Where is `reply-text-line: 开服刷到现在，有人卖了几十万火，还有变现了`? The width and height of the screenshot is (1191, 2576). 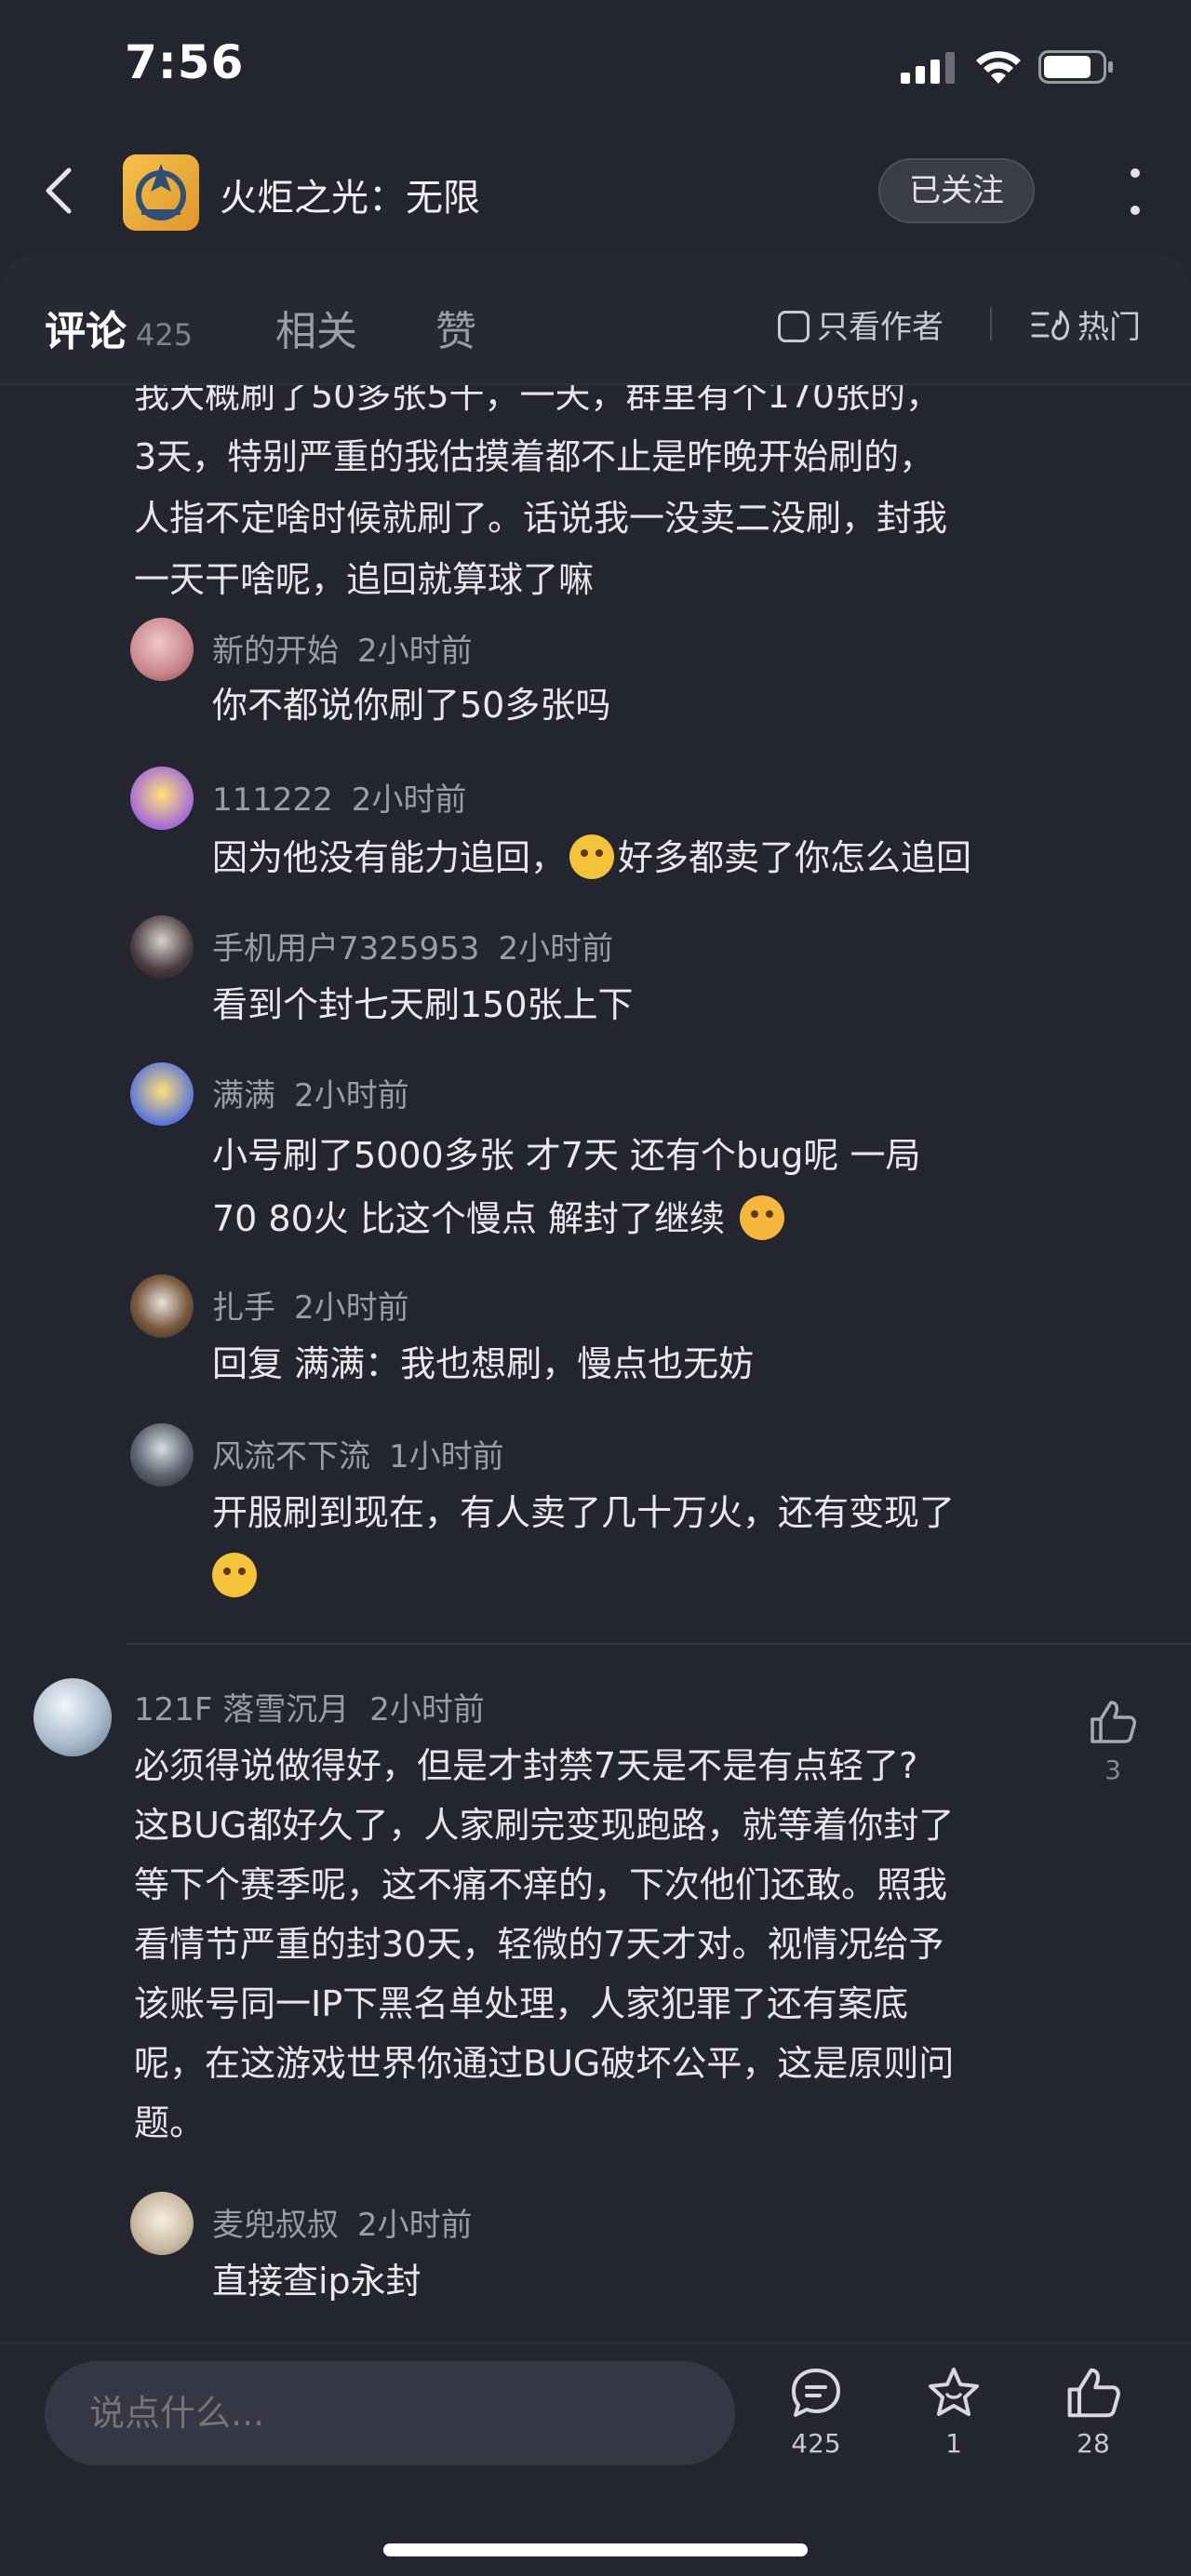 reply-text-line: 开服刷到现在，有人卖了几十万火，还有变现了 is located at coordinates (584, 1512).